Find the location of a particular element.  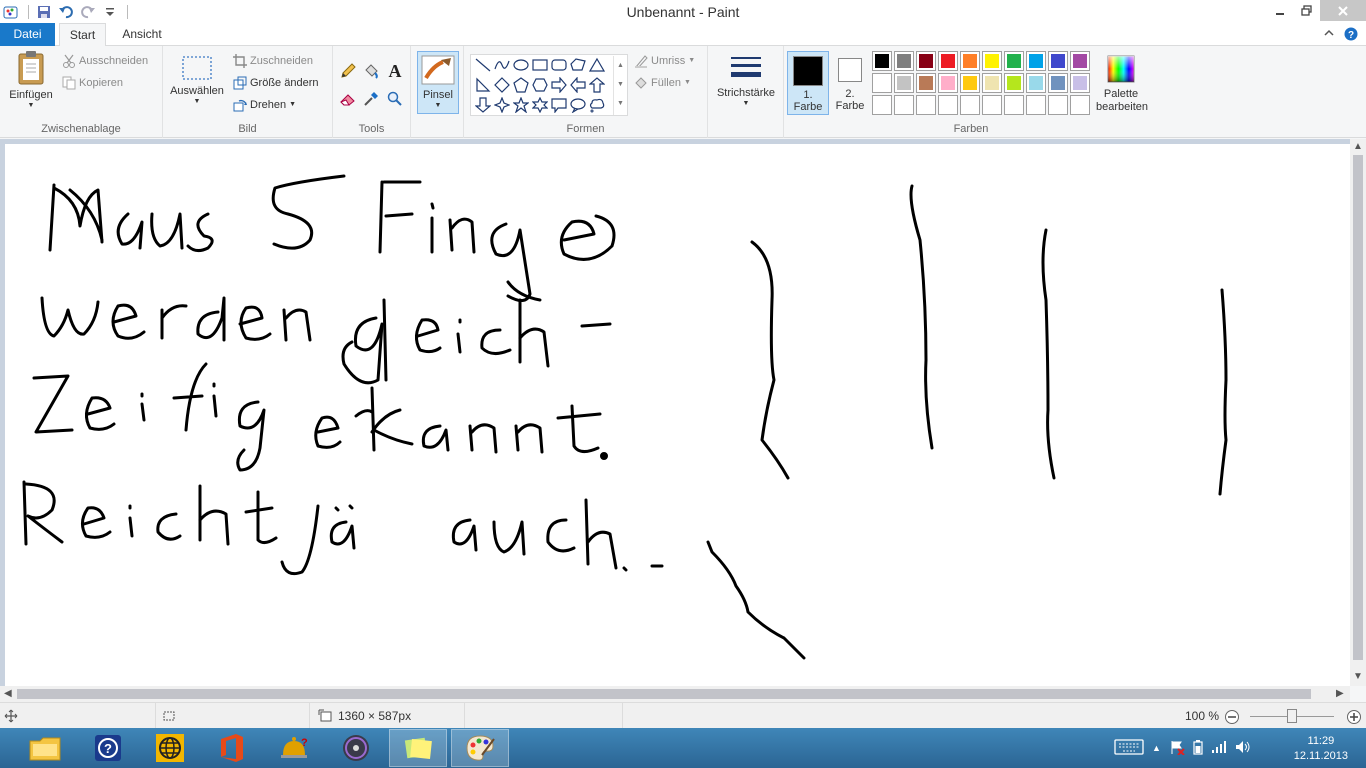

taskbar-browser is located at coordinates (170, 748).